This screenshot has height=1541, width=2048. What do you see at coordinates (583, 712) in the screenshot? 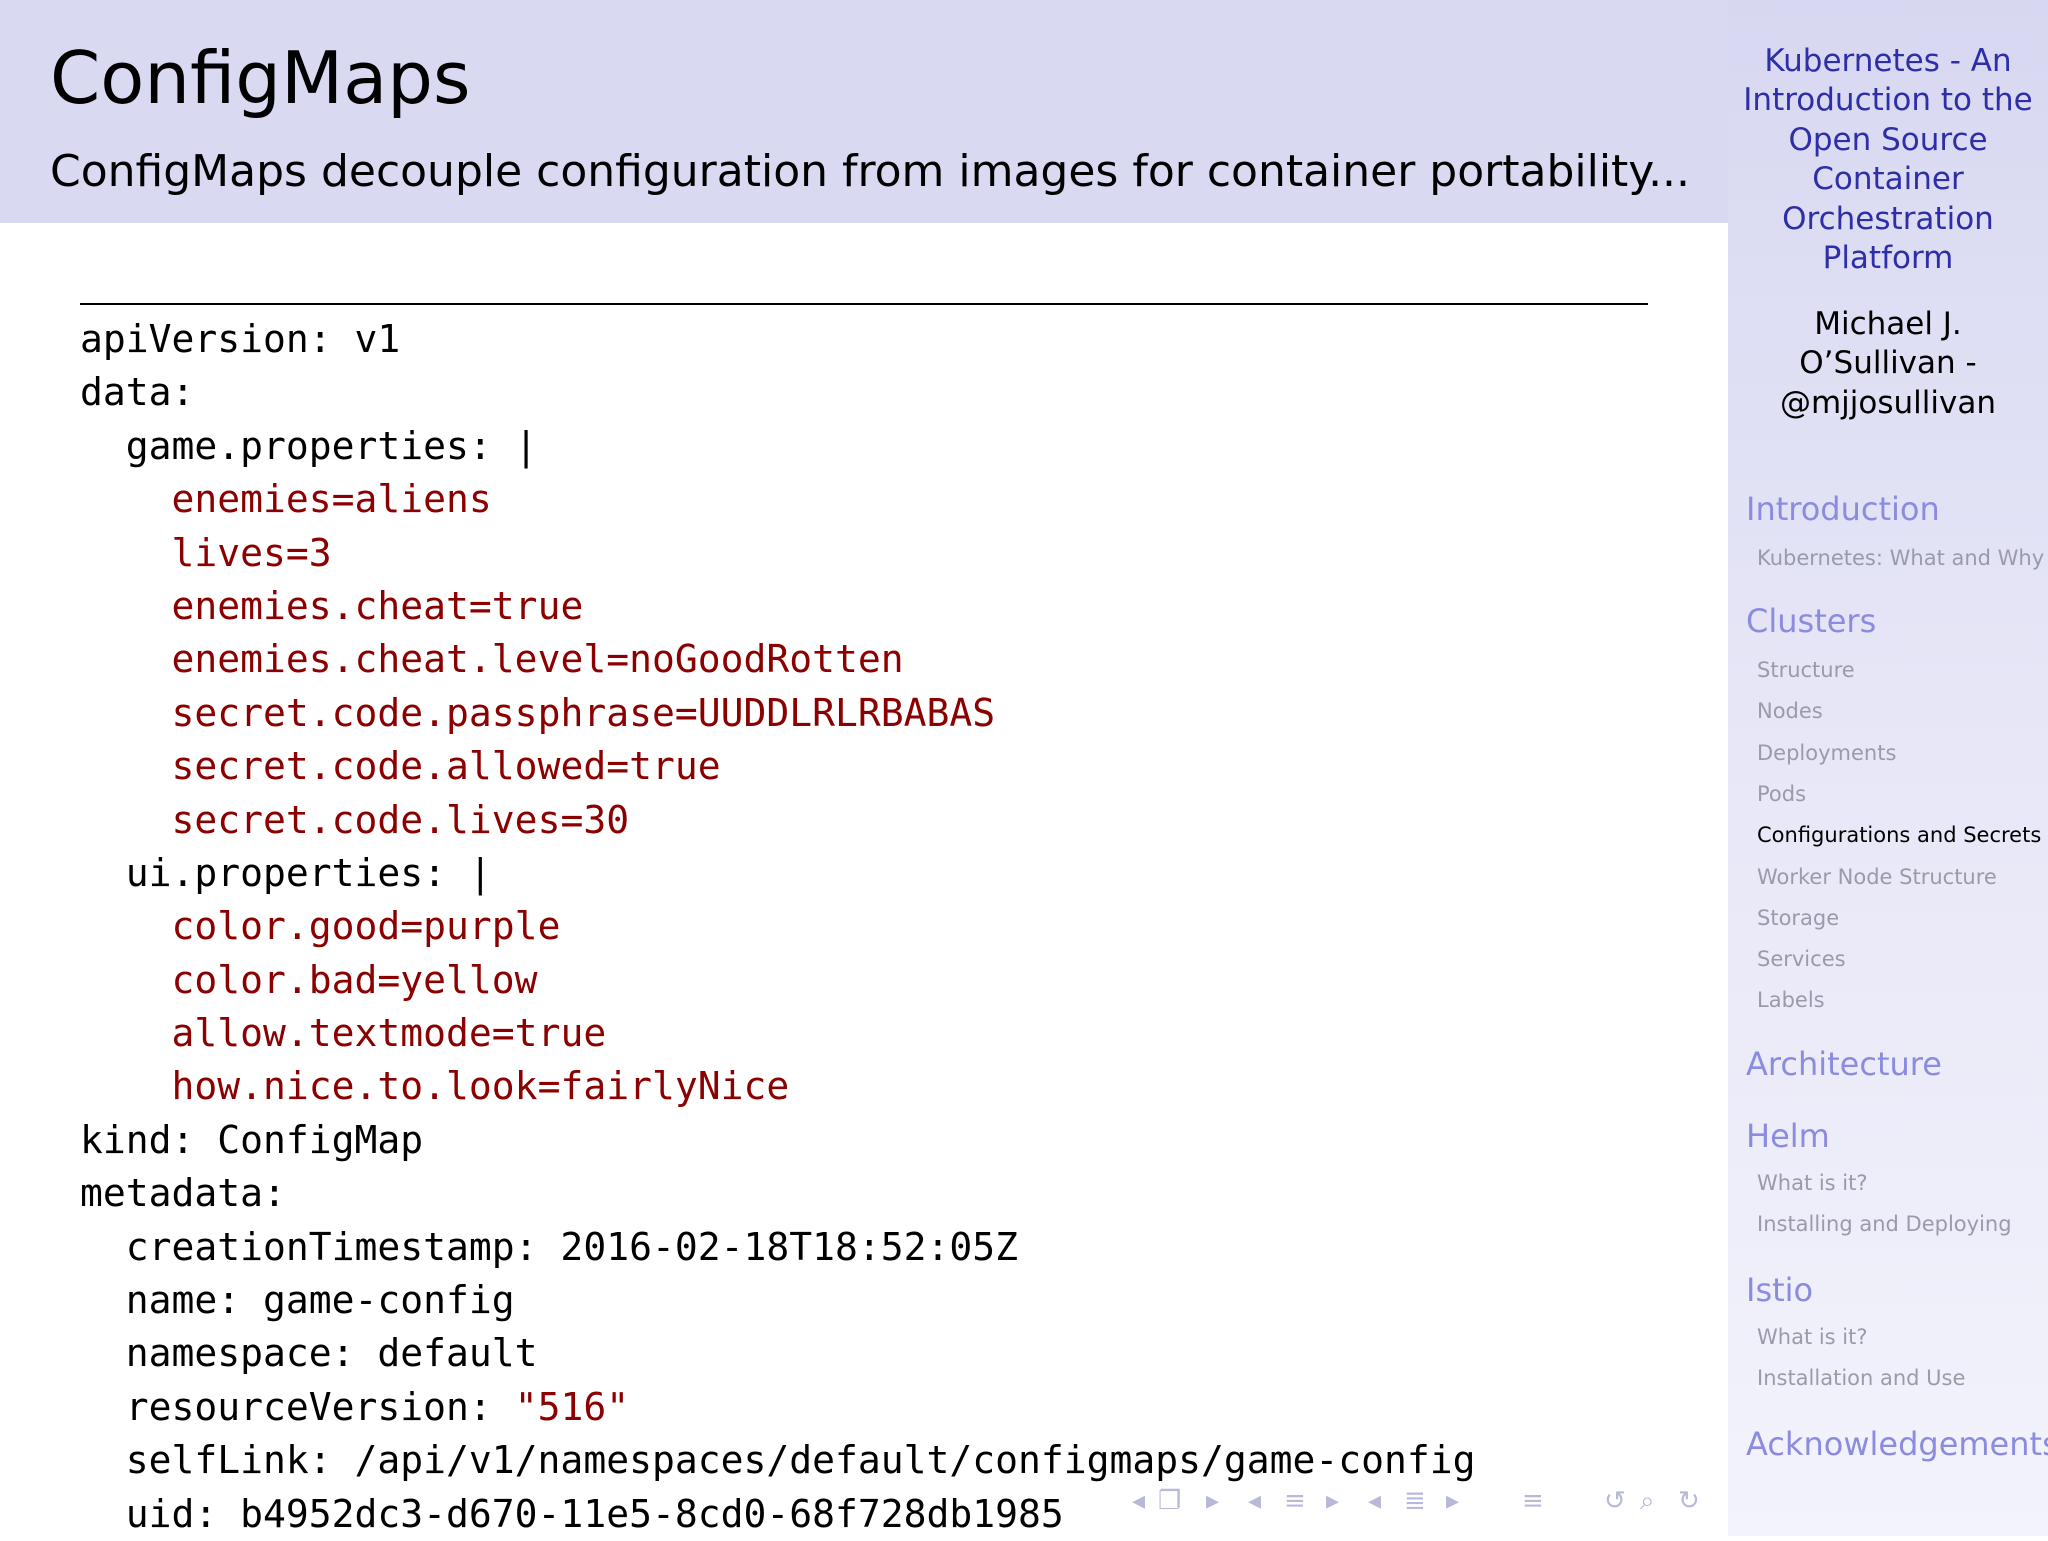
I see `code-value: secret.code.passphrase=UUDDLRLRBABAS` at bounding box center [583, 712].